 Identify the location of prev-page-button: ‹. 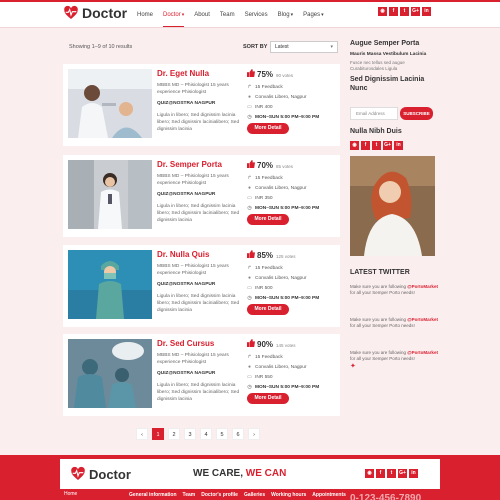
(142, 434).